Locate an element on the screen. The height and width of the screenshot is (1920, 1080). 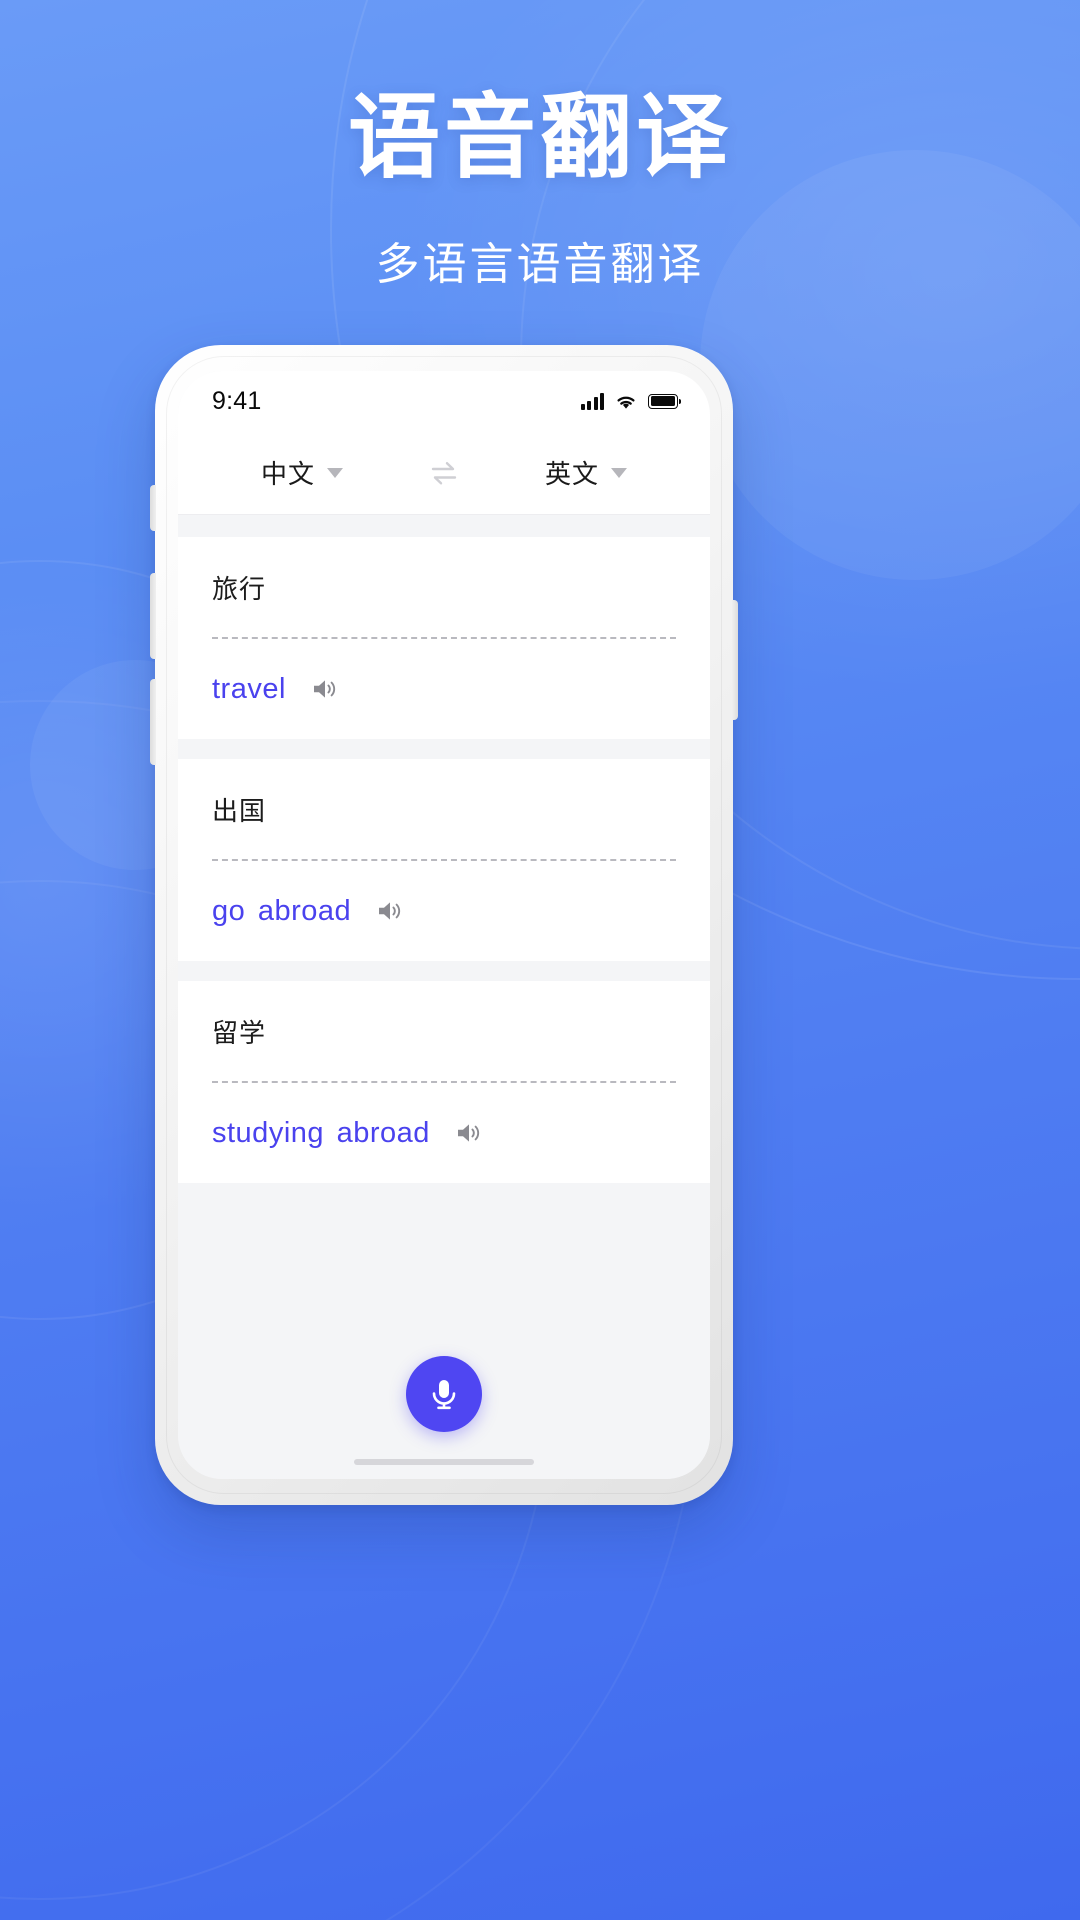
card-target-text: travel is located at coordinates (249, 688).